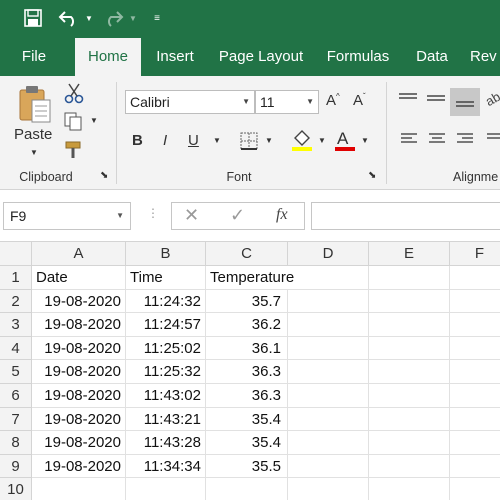 The height and width of the screenshot is (500, 500). What do you see at coordinates (166, 443) in the screenshot?
I see `cell-b8: 11:43:28` at bounding box center [166, 443].